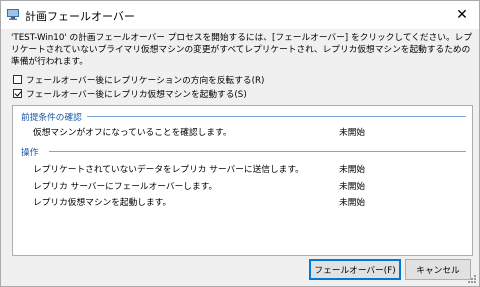 This screenshot has width=480, height=287. I want to click on close-button: ✕, so click(462, 15).